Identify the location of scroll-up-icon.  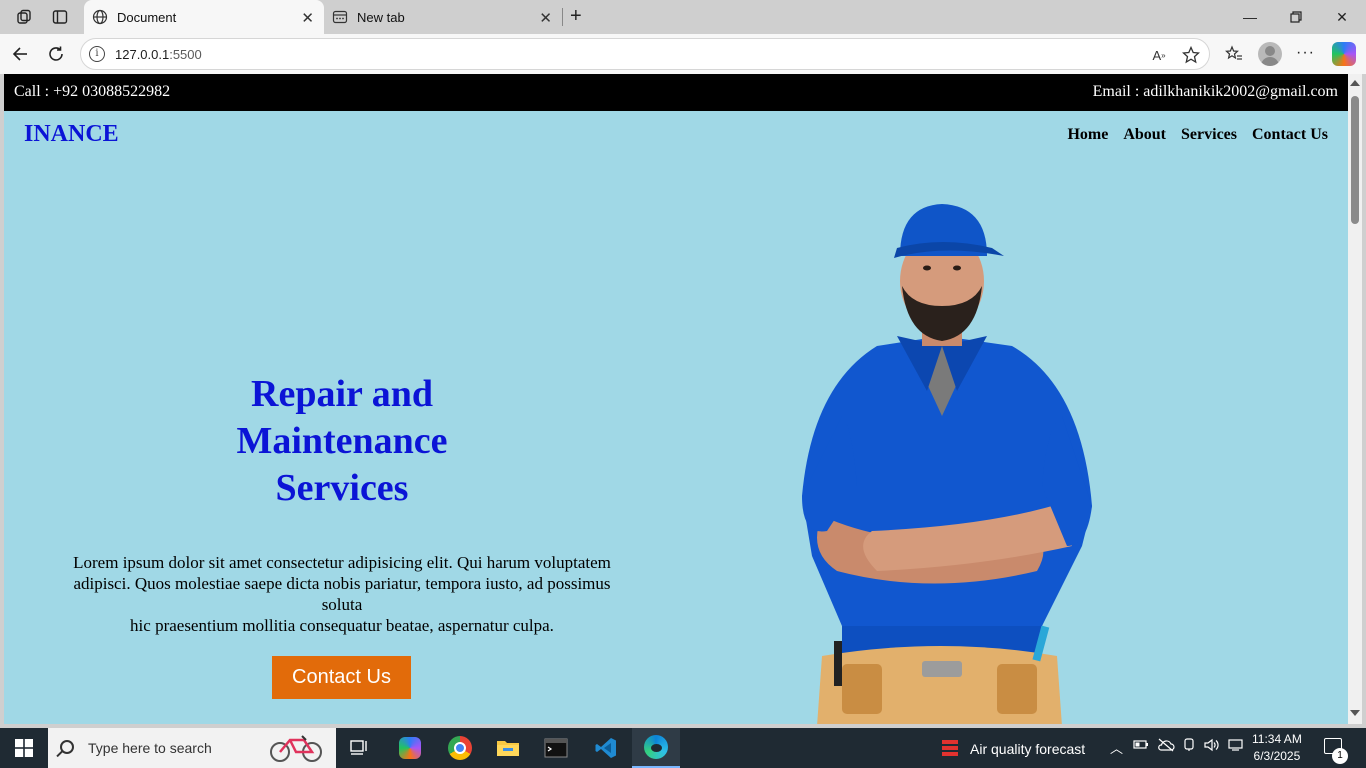
(1355, 83).